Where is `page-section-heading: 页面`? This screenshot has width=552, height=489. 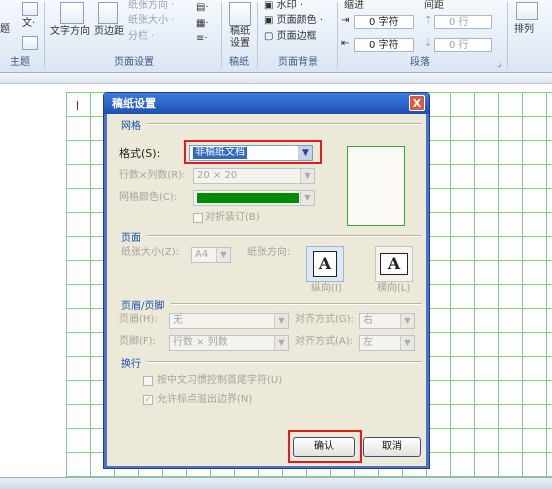
page-section-heading: 页面 is located at coordinates (131, 238).